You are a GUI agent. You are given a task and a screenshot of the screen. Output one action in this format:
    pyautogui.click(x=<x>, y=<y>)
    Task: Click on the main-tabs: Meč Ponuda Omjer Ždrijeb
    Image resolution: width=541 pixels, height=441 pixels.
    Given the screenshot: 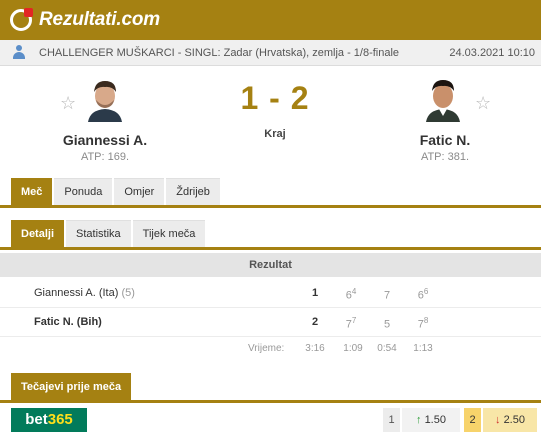 What is the action you would take?
    pyautogui.click(x=270, y=191)
    